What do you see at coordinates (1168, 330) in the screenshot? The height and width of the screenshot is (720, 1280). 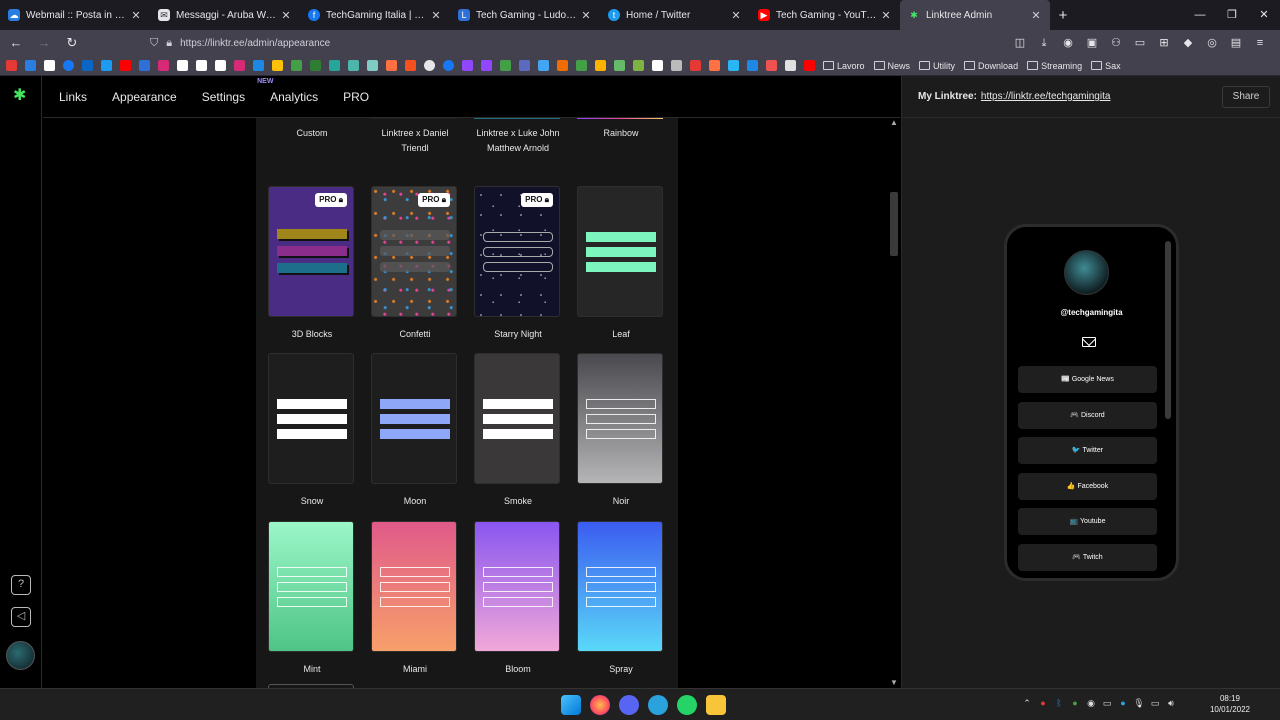 I see `phone-scrollbar` at bounding box center [1168, 330].